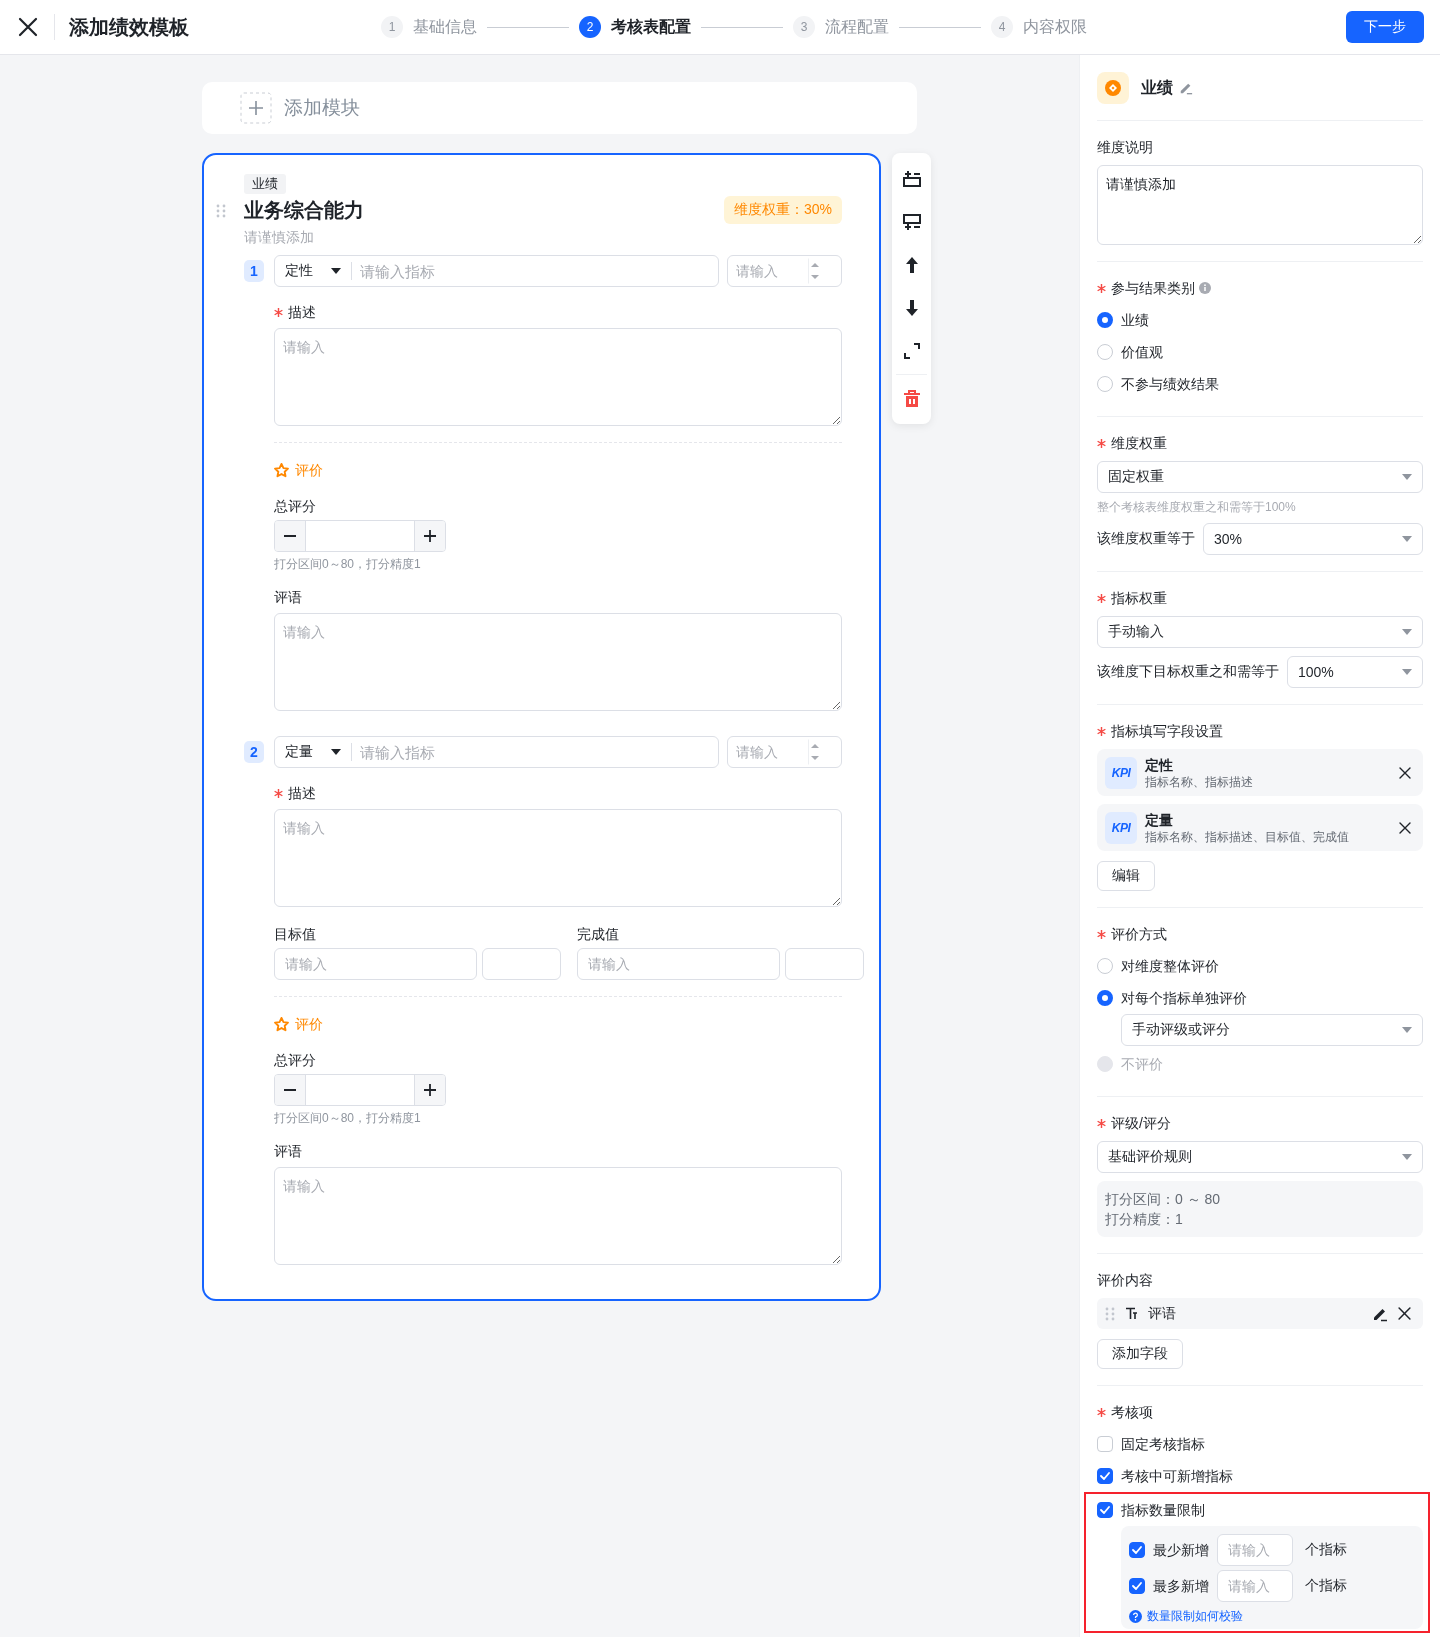  Describe the element at coordinates (804, 27) in the screenshot. I see `step-number: 3` at that location.